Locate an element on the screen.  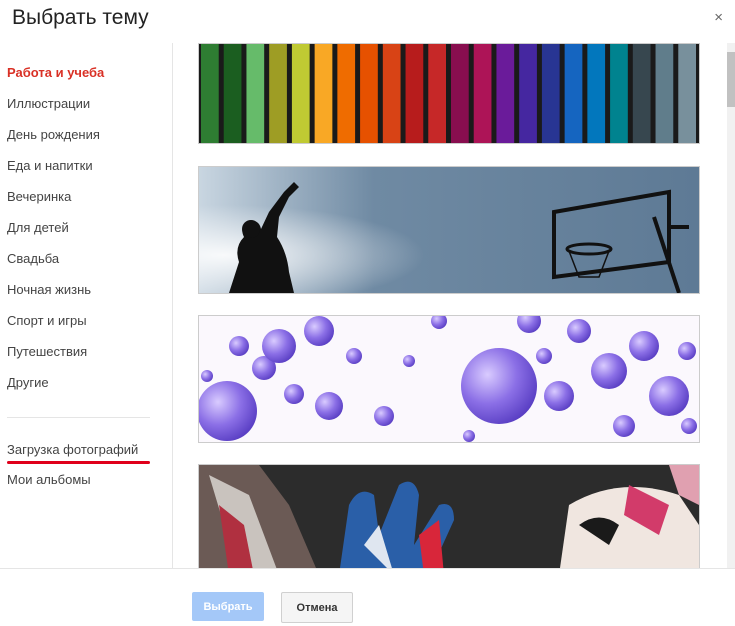
painted-hands-image is located at coordinates (449, 516).